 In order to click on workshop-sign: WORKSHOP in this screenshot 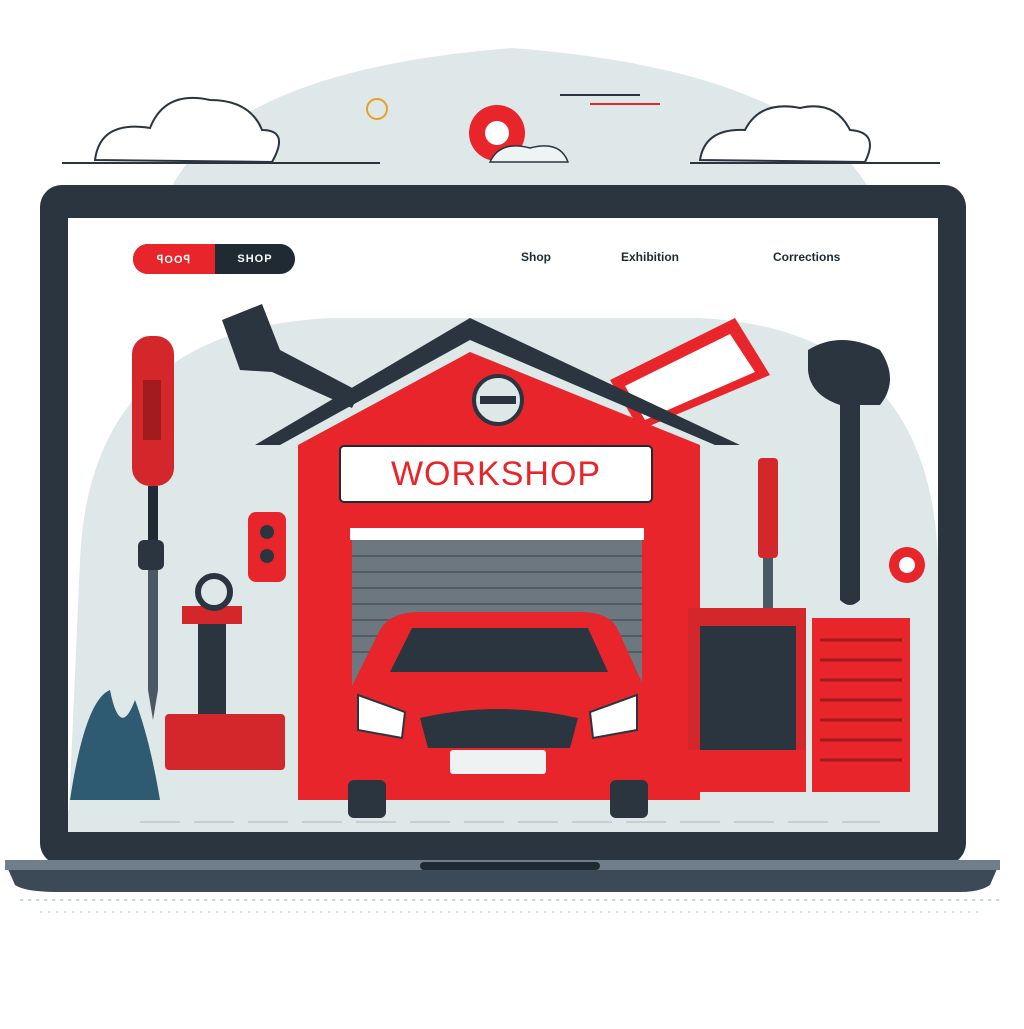, I will do `click(496, 474)`.